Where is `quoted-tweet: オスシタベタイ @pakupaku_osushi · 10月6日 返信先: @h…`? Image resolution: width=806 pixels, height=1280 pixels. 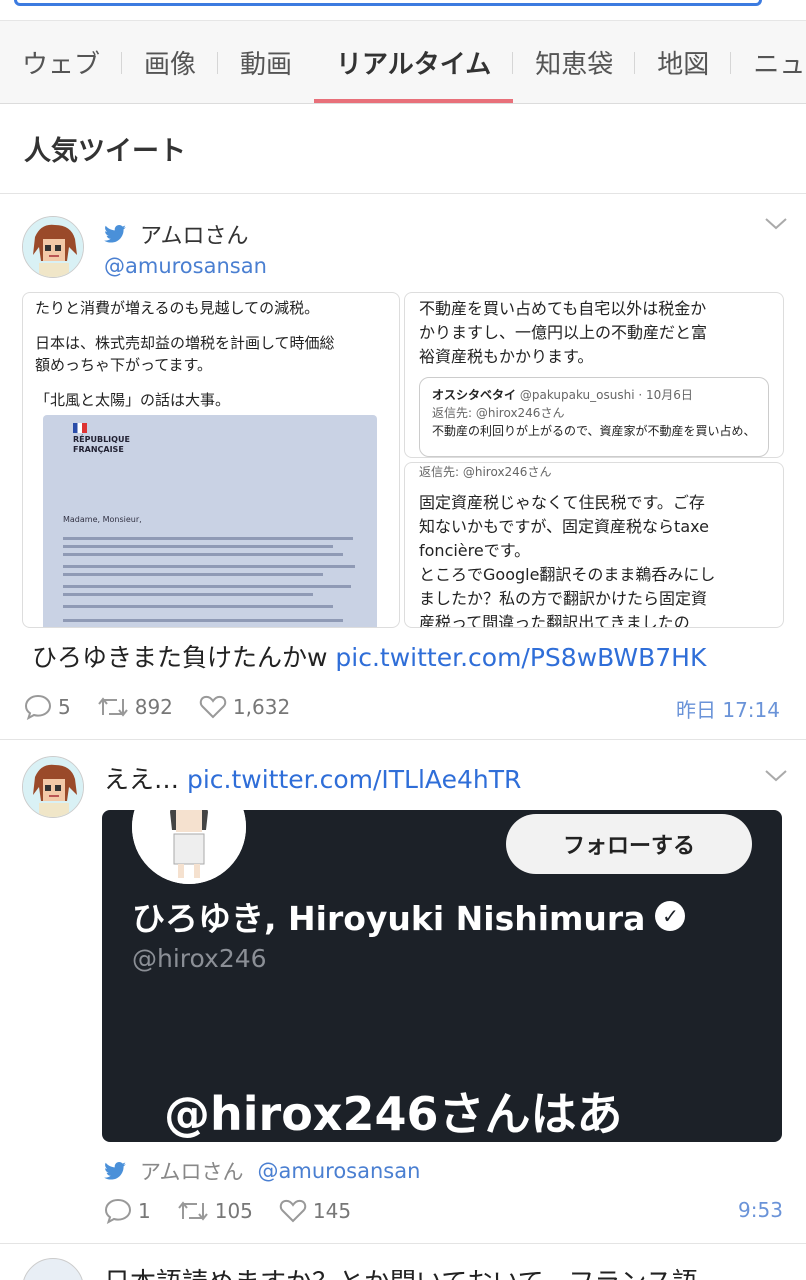
quoted-tweet: オスシタベタイ @pakupaku_osushi · 10月6日 返信先: @h… is located at coordinates (594, 417).